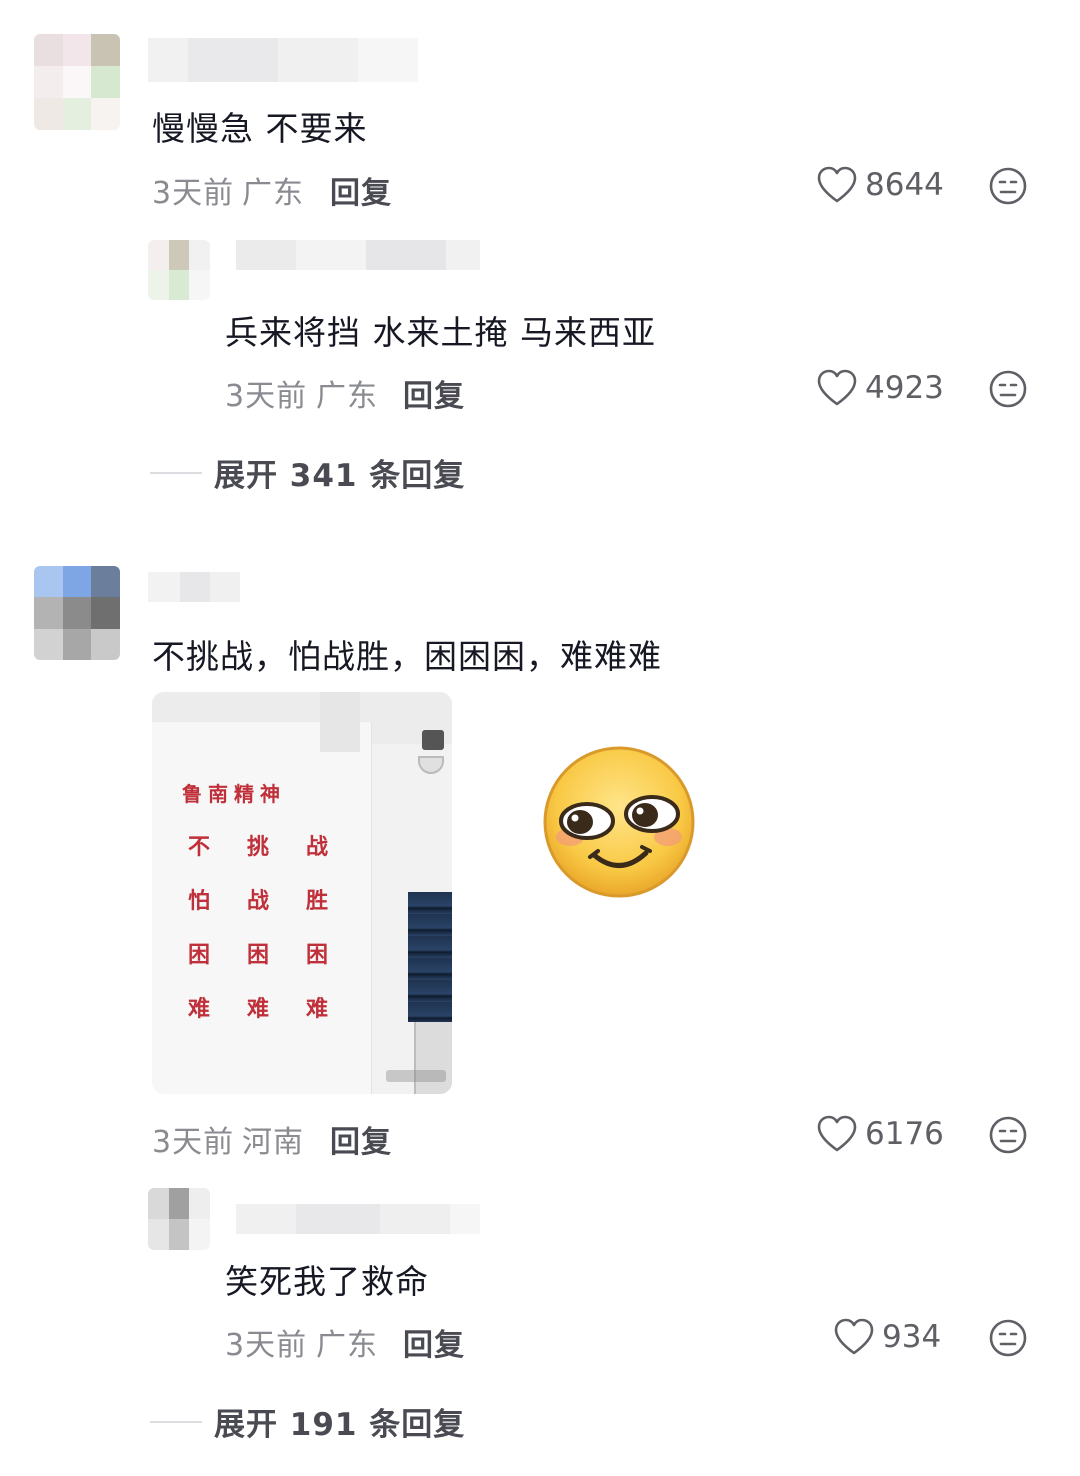 The image size is (1080, 1476). What do you see at coordinates (904, 185) in the screenshot?
I see `like-count: 8644` at bounding box center [904, 185].